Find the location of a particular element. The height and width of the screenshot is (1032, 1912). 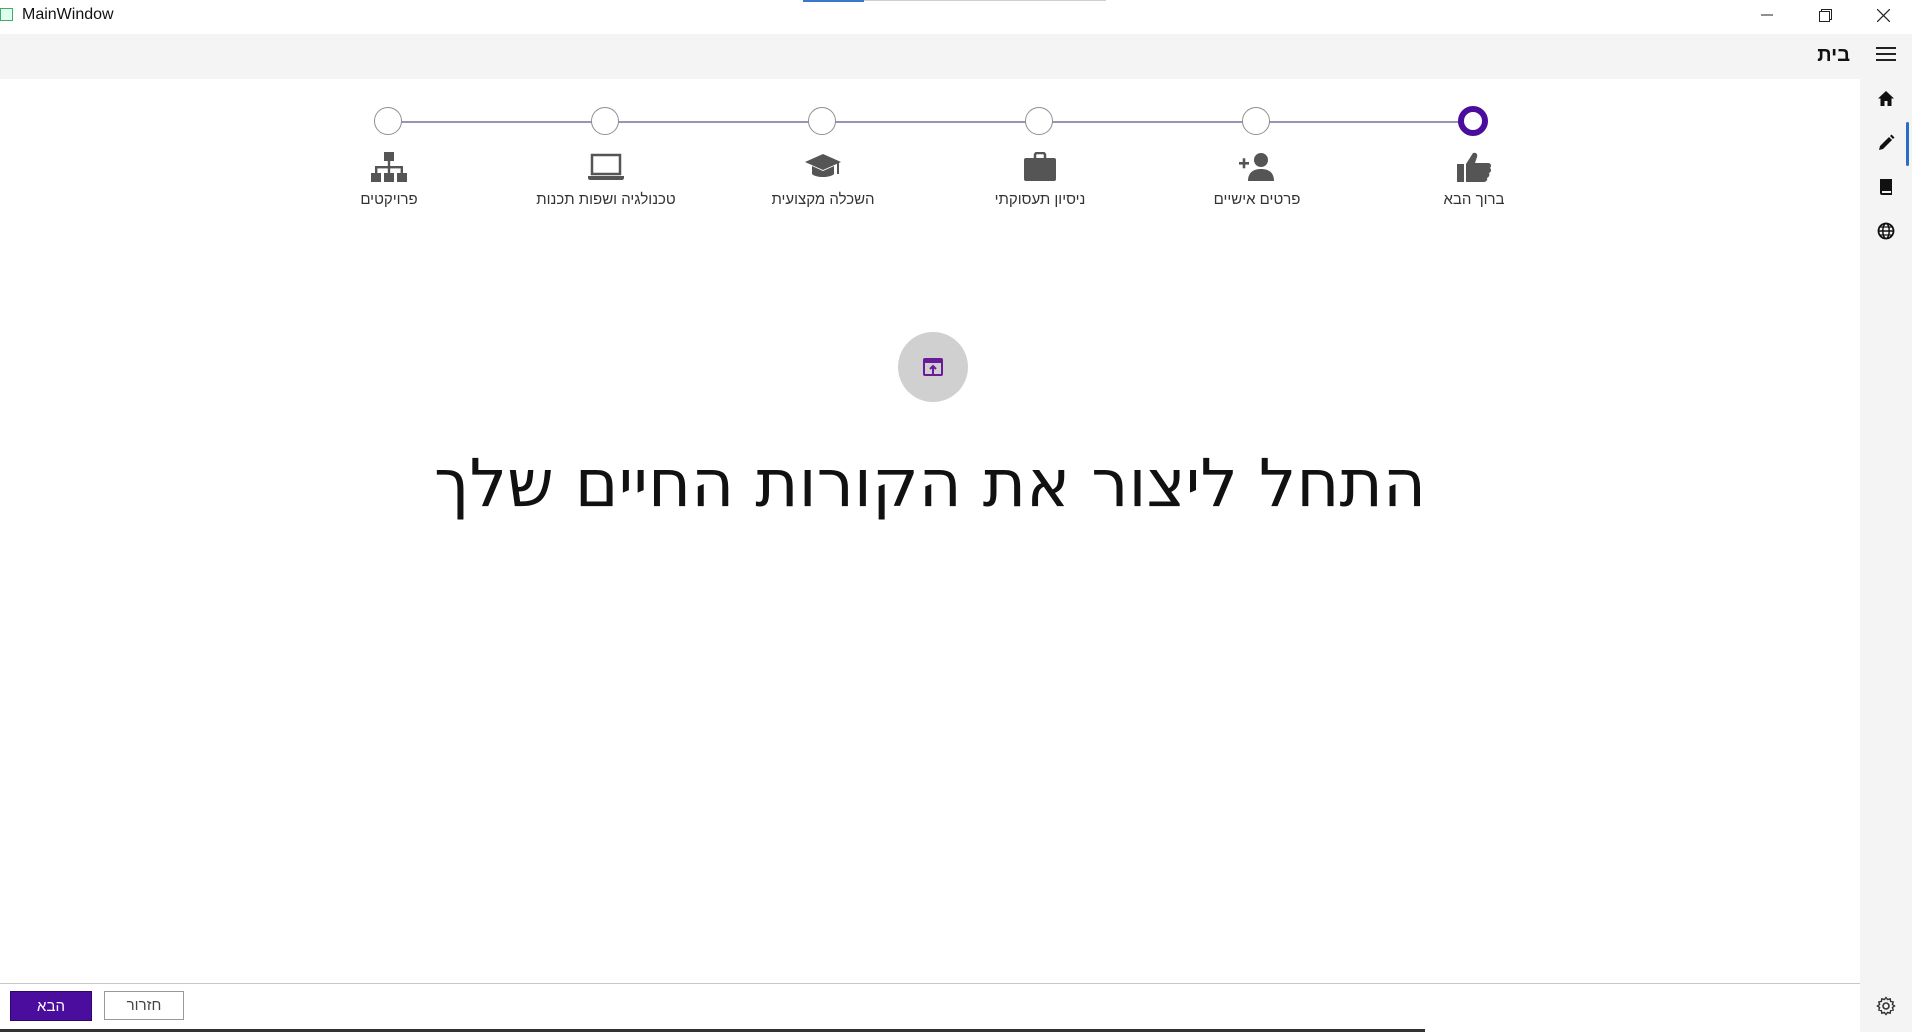

settings-button is located at coordinates (1886, 1006).